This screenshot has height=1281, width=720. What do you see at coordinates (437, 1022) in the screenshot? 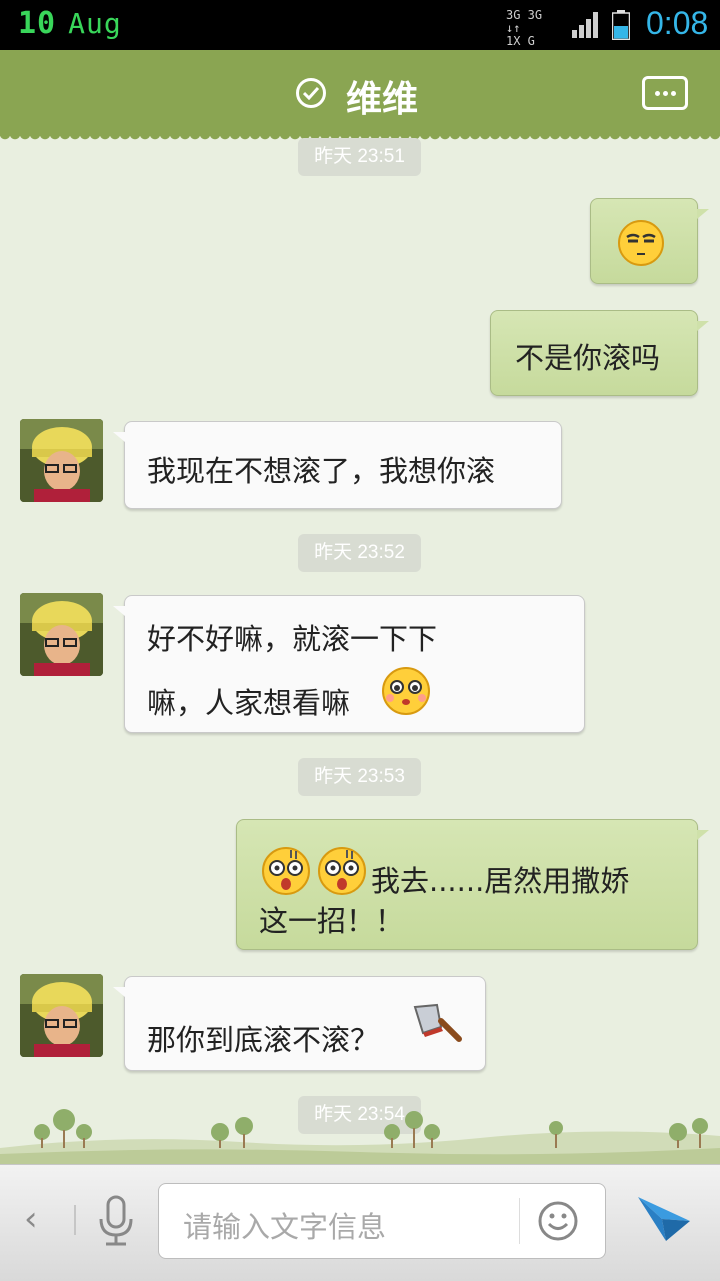
I see `cleaver-icon` at bounding box center [437, 1022].